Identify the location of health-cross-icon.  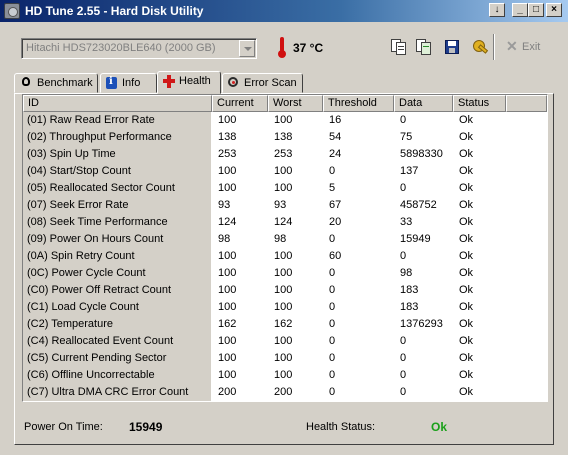
(169, 81).